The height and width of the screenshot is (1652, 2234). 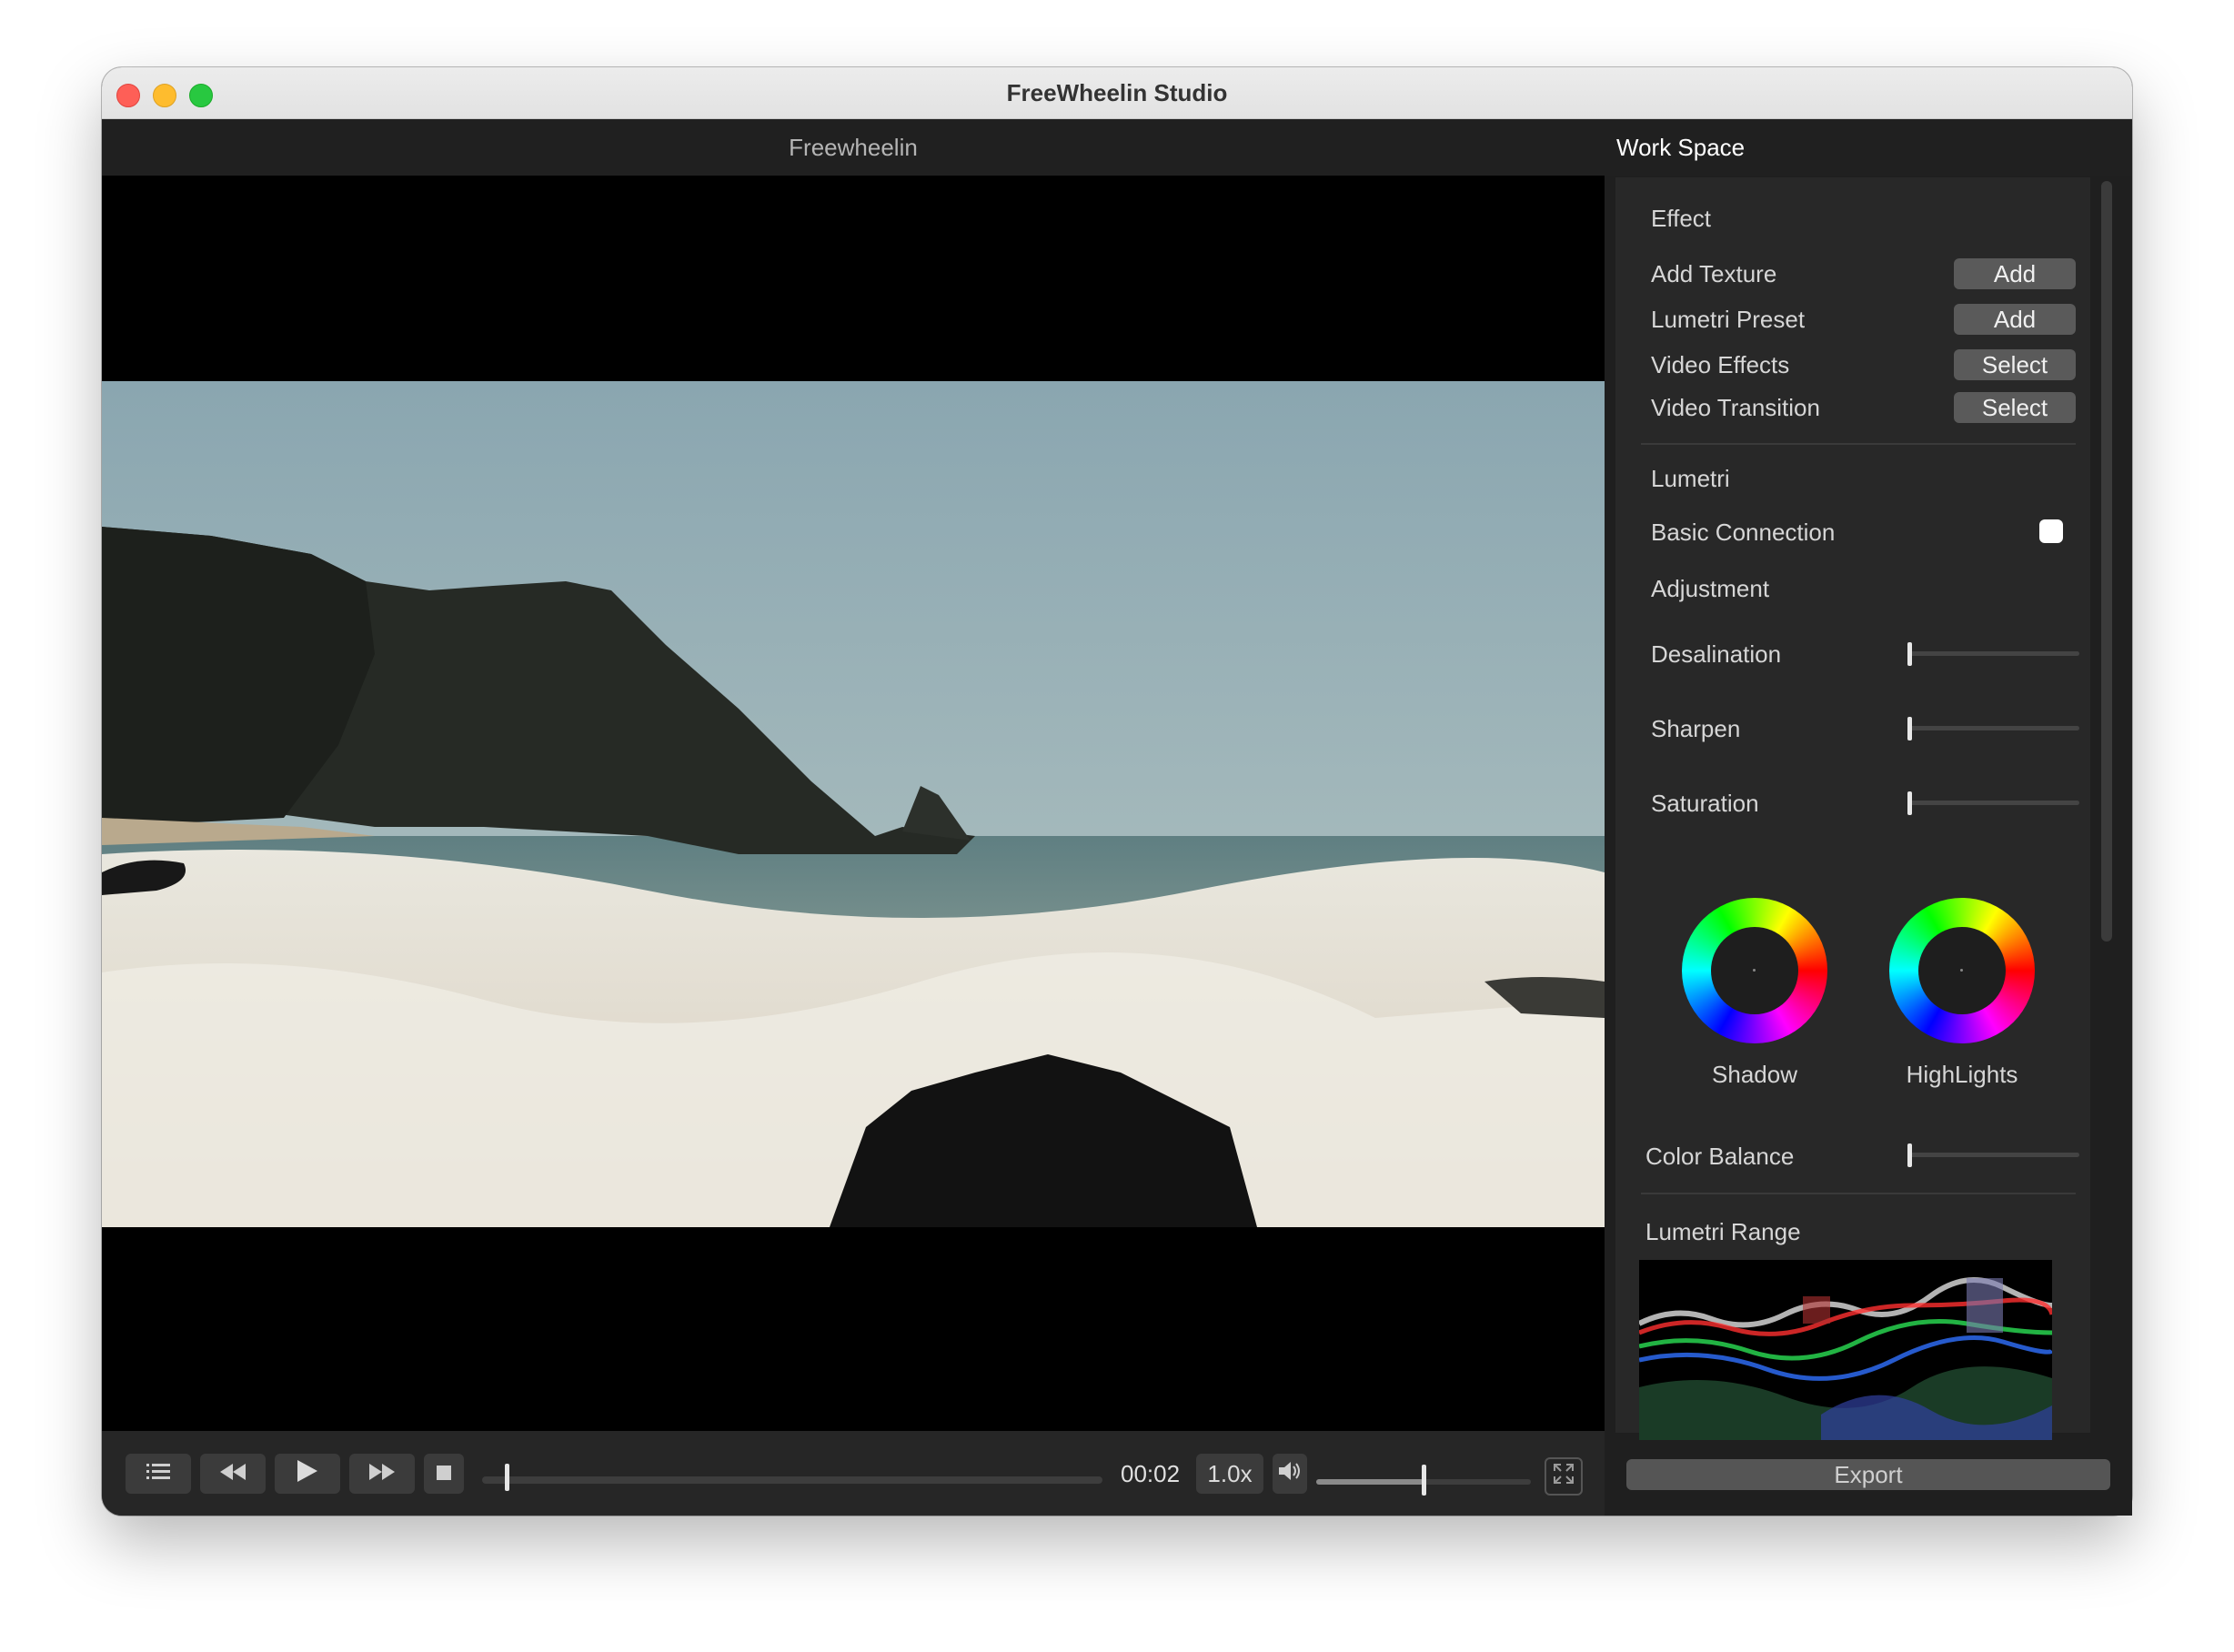 I want to click on highlights-wheel-indicator, so click(x=1961, y=970).